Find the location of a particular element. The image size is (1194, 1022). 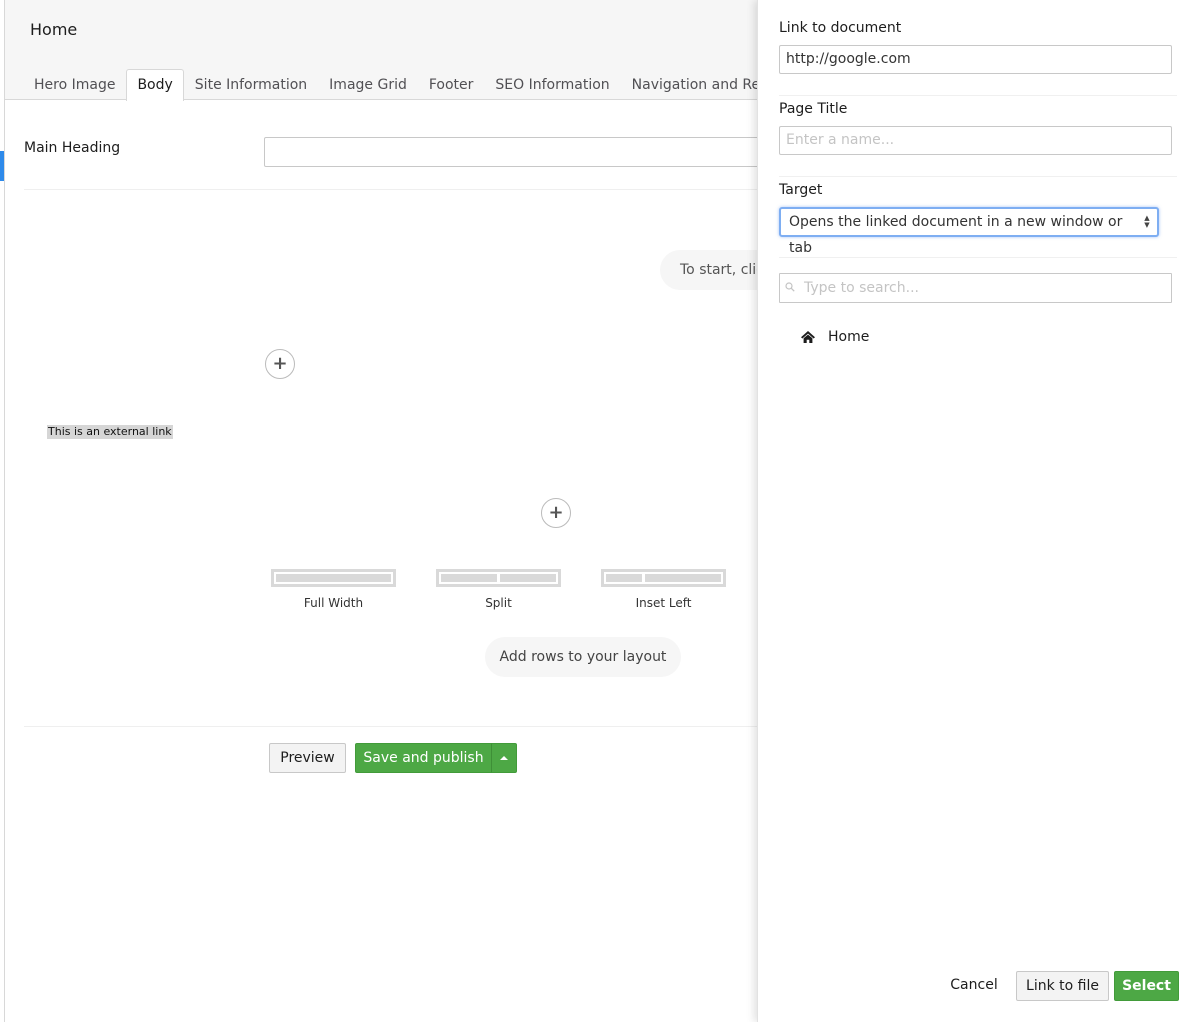

select-button: Select is located at coordinates (1146, 986).